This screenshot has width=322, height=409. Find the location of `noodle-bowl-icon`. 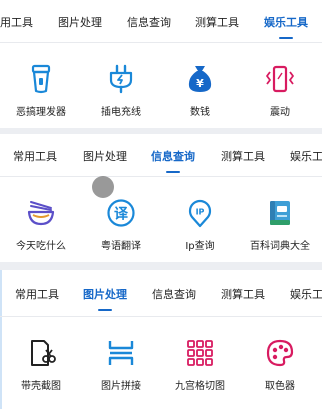

noodle-bowl-icon is located at coordinates (41, 213).